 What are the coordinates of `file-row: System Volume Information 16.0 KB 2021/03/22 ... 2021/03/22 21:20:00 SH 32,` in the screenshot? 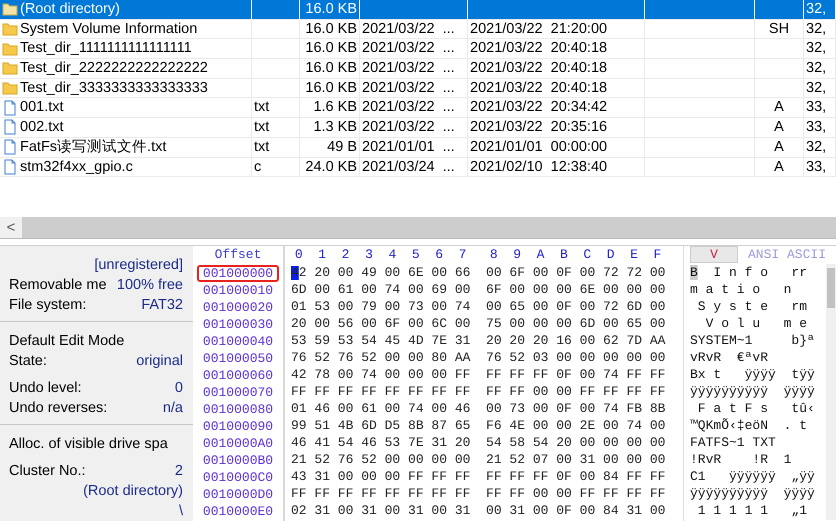 It's located at (418, 30).